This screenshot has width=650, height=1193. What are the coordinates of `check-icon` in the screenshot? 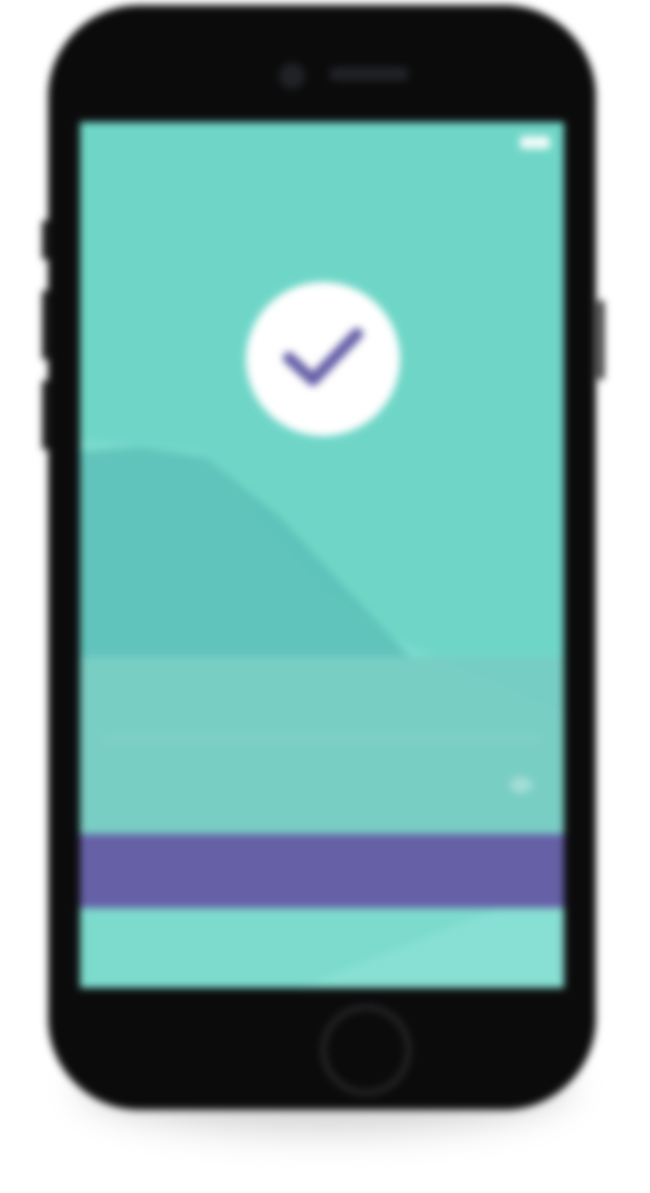 It's located at (323, 357).